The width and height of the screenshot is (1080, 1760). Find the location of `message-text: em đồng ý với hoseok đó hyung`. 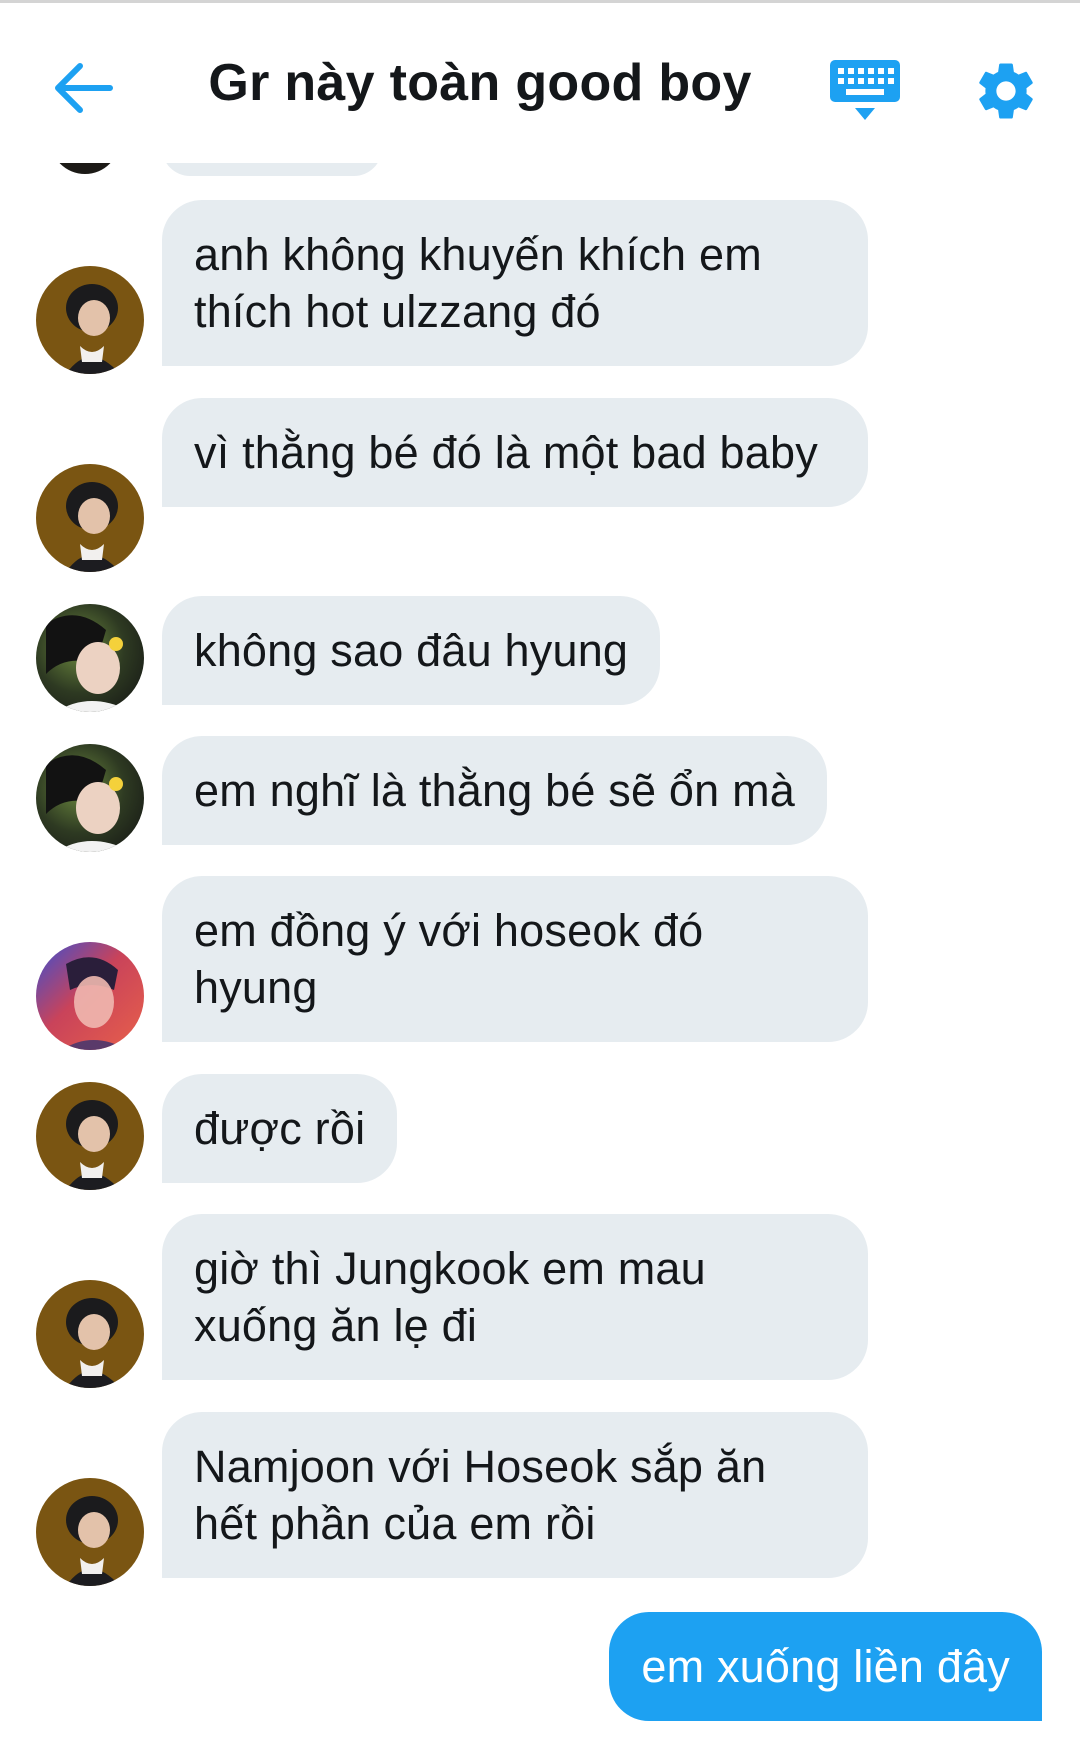

message-text: em đồng ý với hoseok đó hyung is located at coordinates (449, 959).